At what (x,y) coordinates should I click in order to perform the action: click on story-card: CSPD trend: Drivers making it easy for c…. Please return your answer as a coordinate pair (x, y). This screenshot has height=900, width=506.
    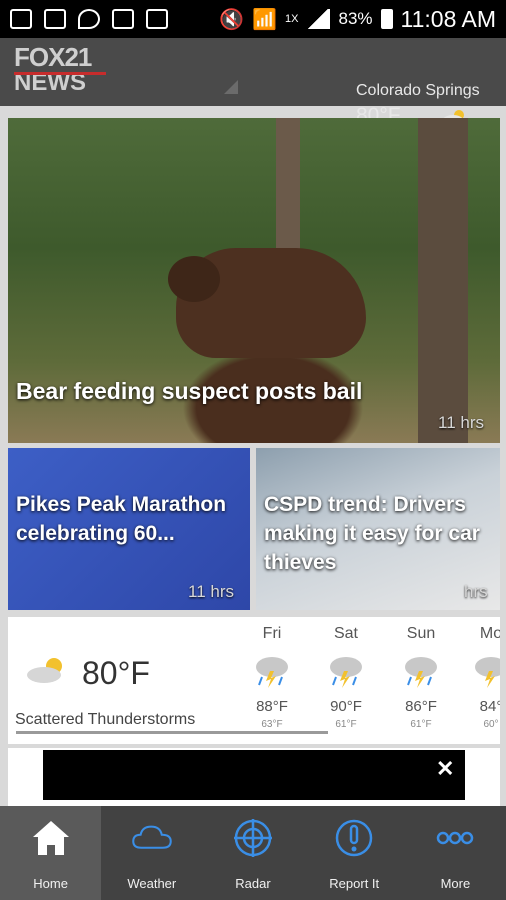
    Looking at the image, I should click on (378, 529).